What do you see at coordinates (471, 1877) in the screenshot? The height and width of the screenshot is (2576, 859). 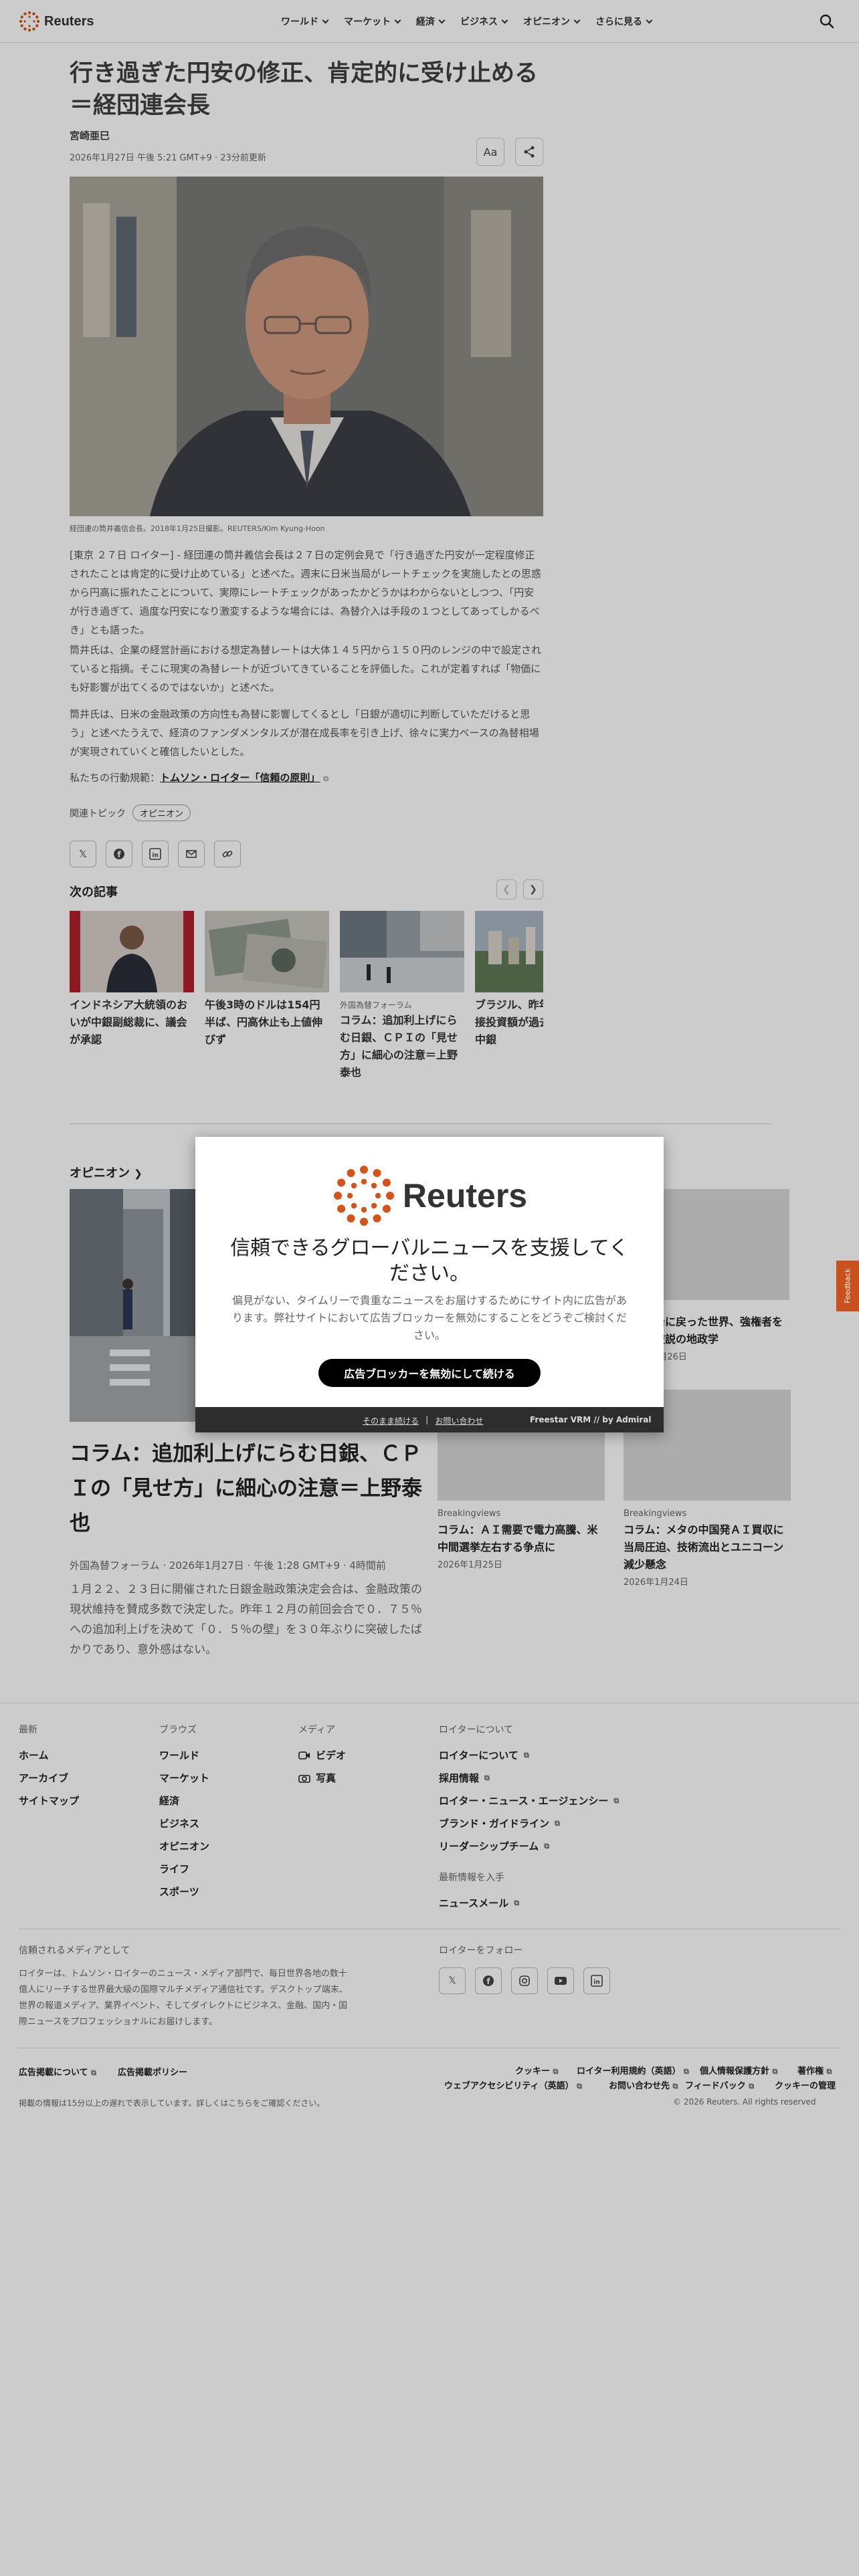 I see `footer-heading: 最新情報を入手` at bounding box center [471, 1877].